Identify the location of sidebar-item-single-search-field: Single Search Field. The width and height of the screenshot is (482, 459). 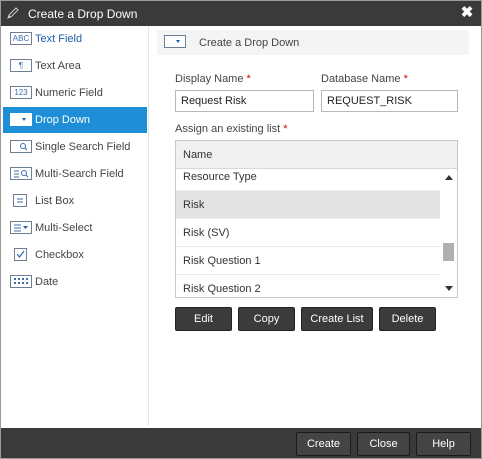
(75, 147).